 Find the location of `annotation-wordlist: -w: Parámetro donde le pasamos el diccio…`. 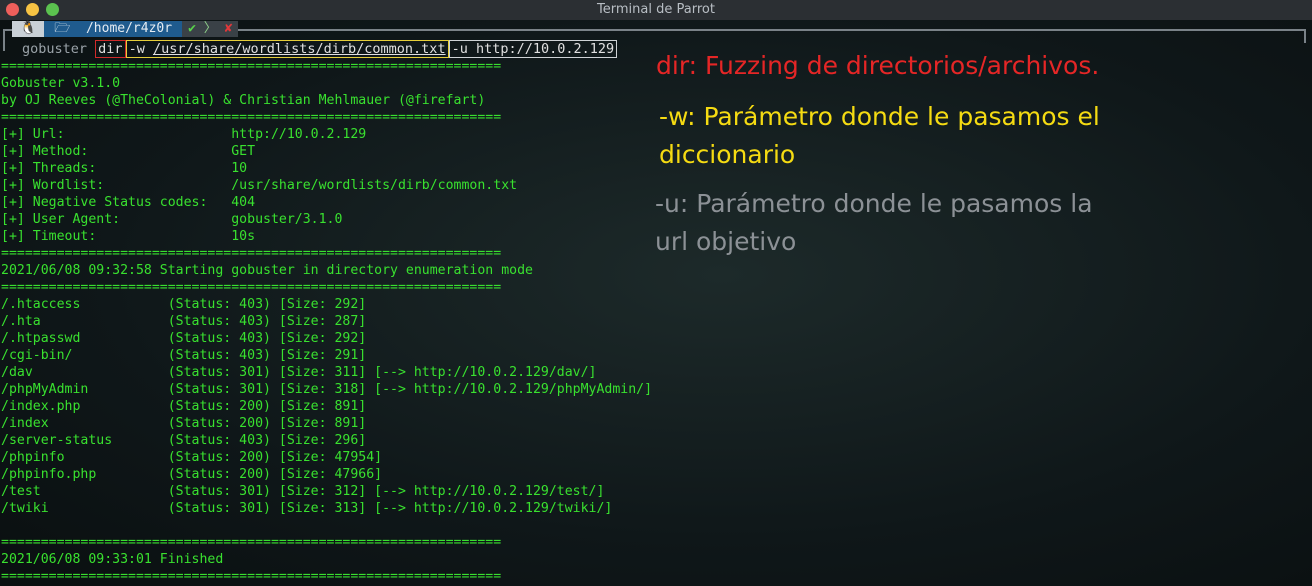

annotation-wordlist: -w: Parámetro donde le pasamos el diccio… is located at coordinates (879, 136).